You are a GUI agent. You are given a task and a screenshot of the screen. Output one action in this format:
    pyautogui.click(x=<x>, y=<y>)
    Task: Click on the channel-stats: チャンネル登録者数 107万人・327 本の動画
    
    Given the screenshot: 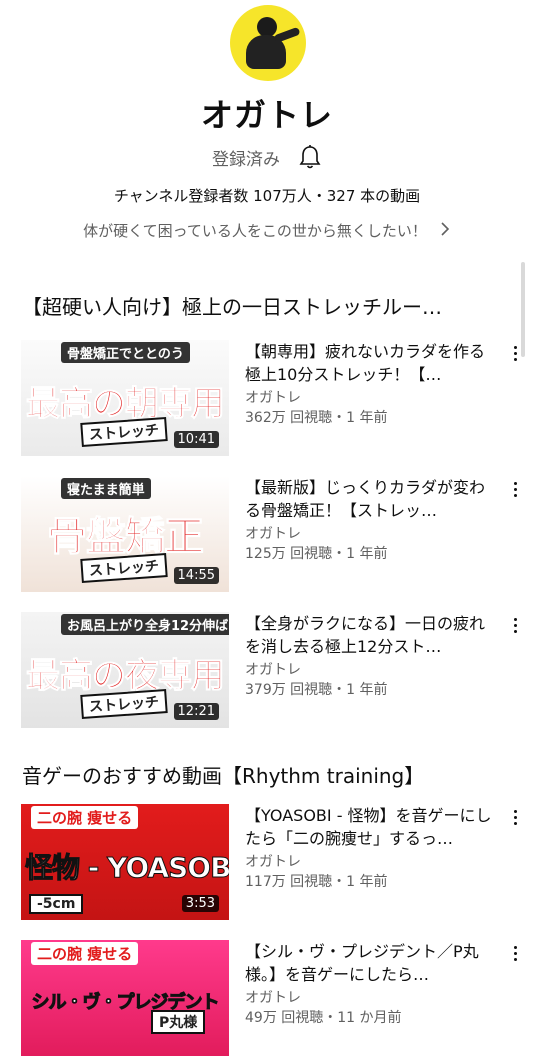 What is the action you would take?
    pyautogui.click(x=267, y=196)
    